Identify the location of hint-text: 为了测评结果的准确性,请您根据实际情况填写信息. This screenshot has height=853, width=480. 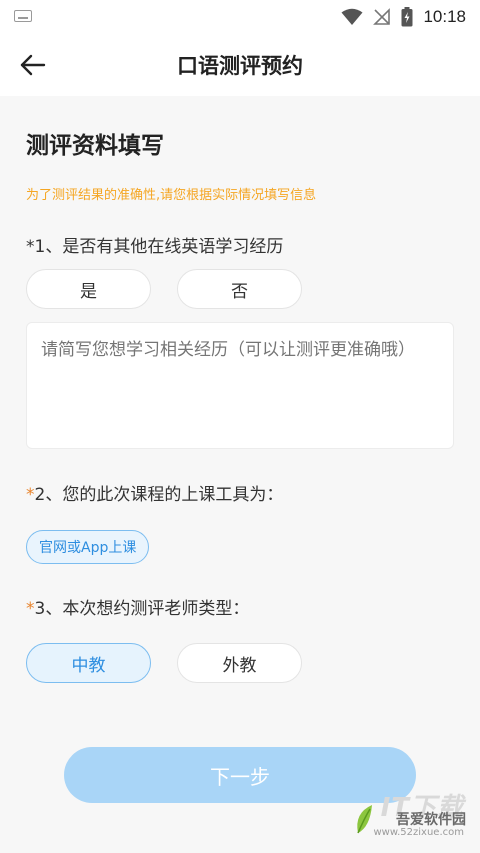
(171, 195).